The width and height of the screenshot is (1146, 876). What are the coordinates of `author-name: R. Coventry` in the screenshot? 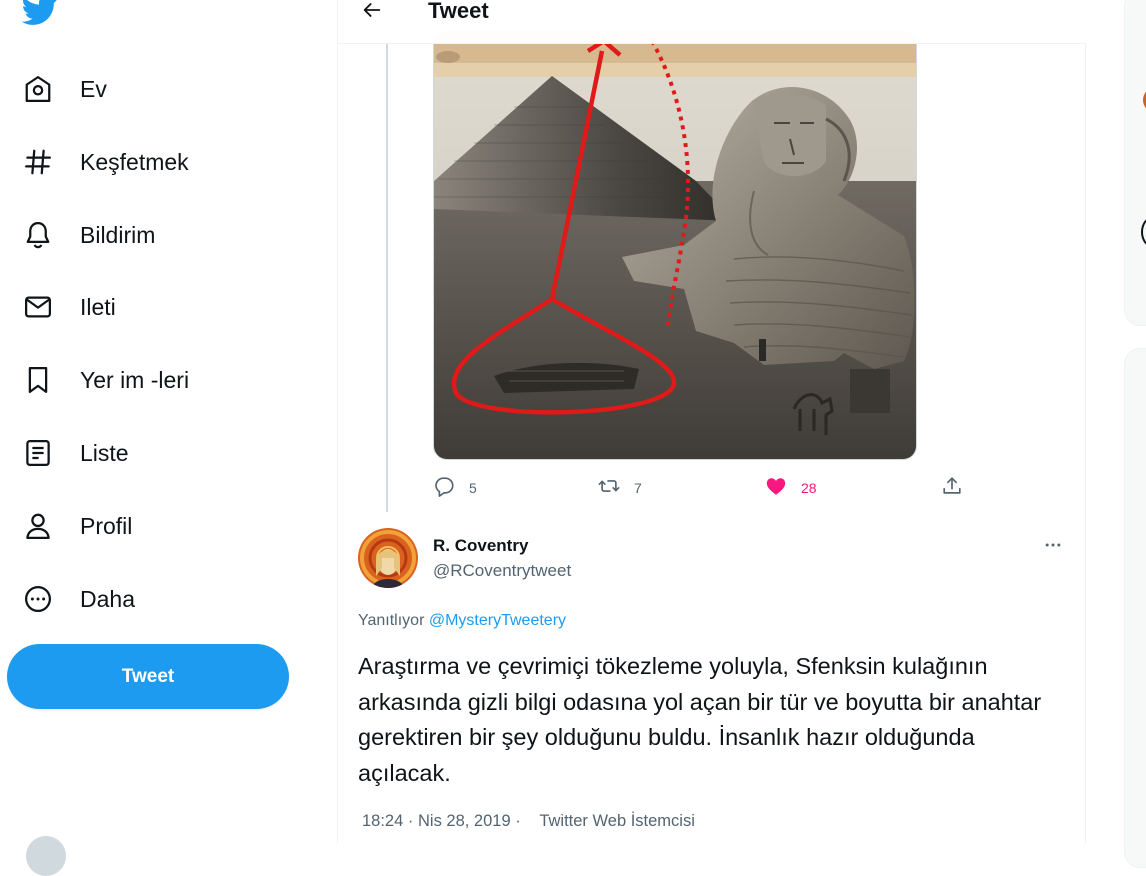 It's located at (480, 546).